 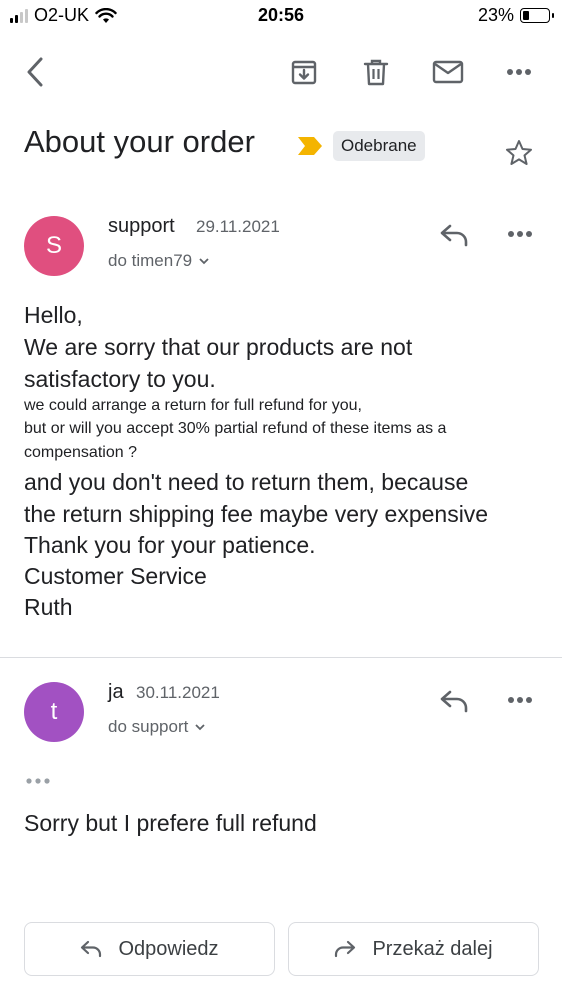 I want to click on forward-action-label: Przekaż dalej, so click(x=432, y=948).